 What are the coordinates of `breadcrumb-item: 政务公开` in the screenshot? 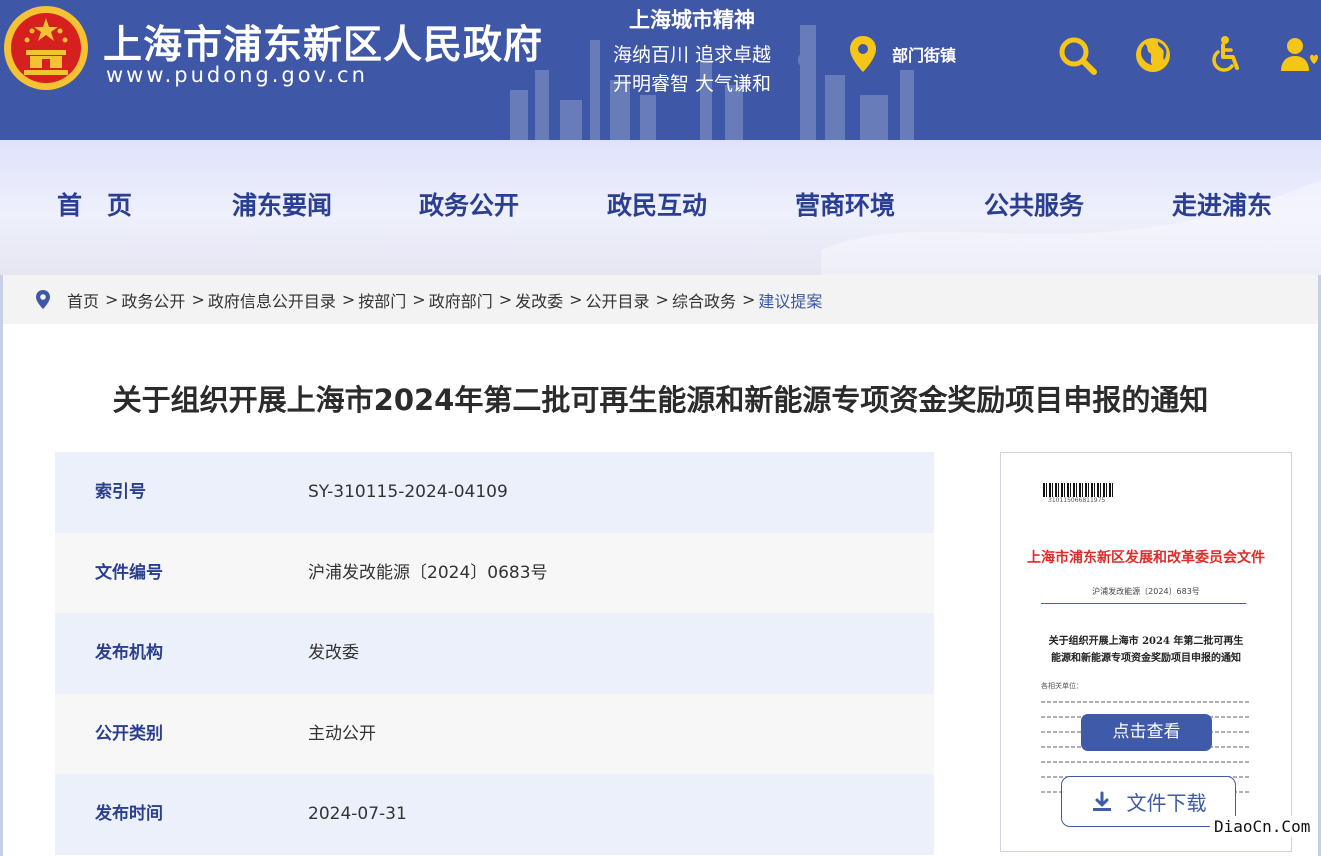 It's located at (153, 300).